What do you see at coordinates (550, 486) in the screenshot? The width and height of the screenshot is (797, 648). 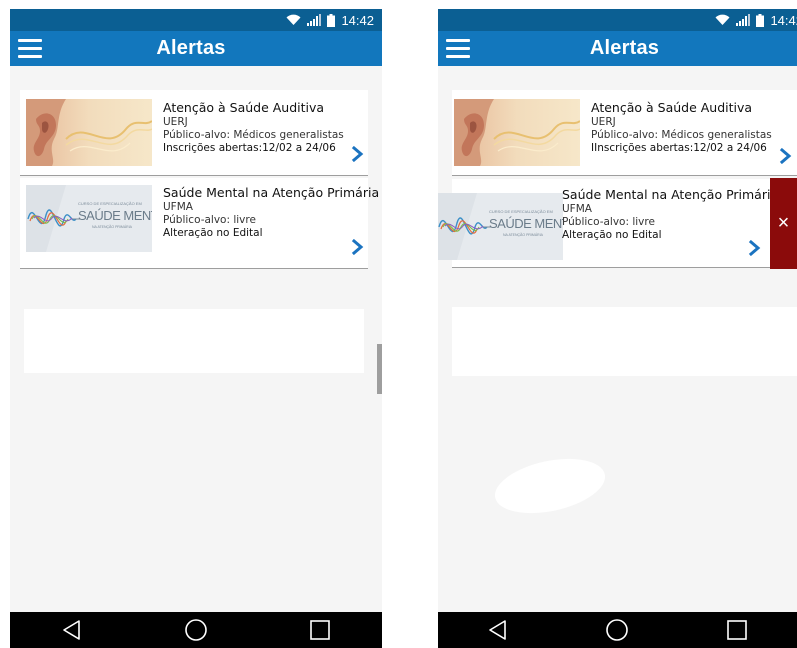 I see `touch-highlight` at bounding box center [550, 486].